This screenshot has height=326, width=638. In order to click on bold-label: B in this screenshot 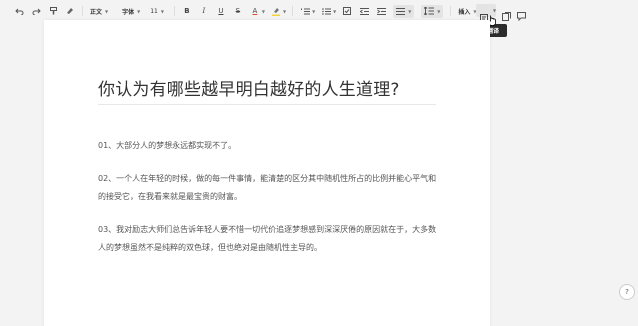, I will do `click(187, 11)`.